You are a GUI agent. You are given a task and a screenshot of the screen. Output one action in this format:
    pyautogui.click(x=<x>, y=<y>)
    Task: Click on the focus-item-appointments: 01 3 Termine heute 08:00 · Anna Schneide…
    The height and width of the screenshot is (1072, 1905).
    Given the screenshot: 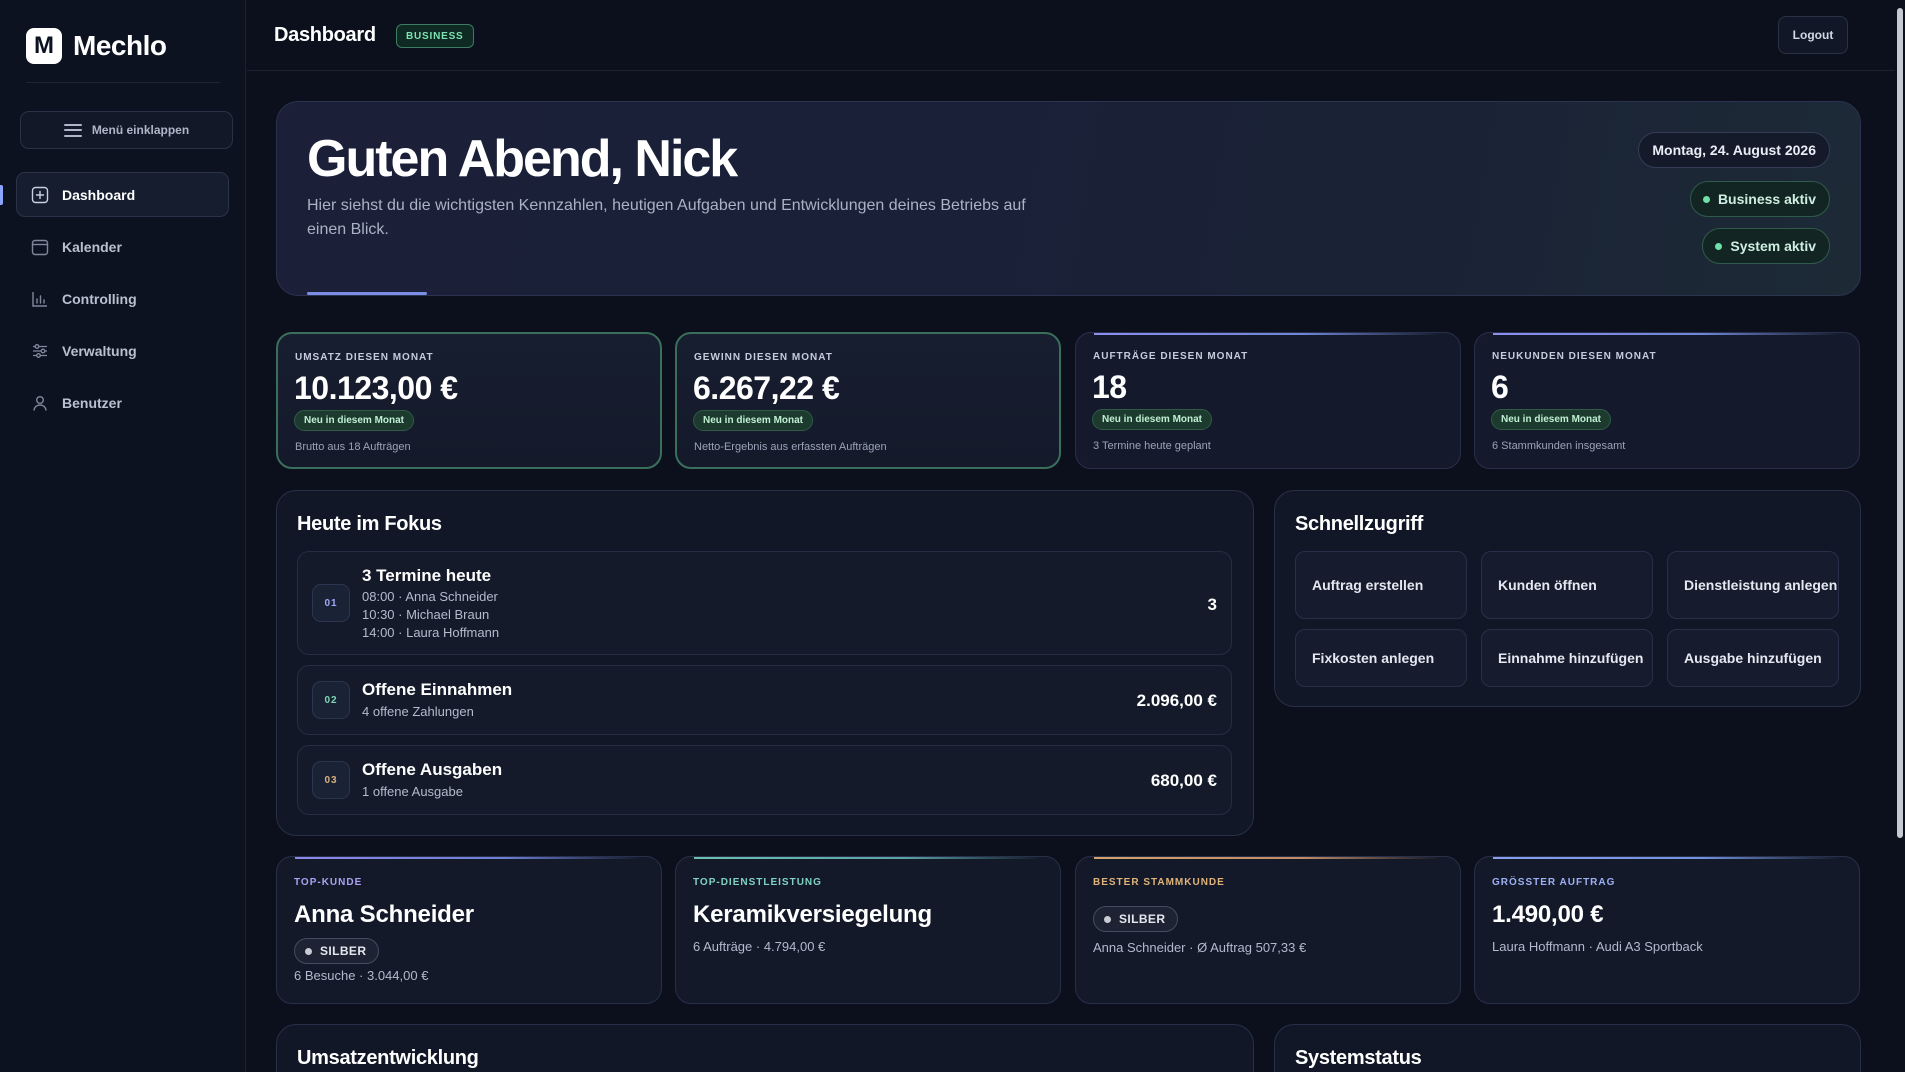 What is the action you would take?
    pyautogui.click(x=764, y=603)
    